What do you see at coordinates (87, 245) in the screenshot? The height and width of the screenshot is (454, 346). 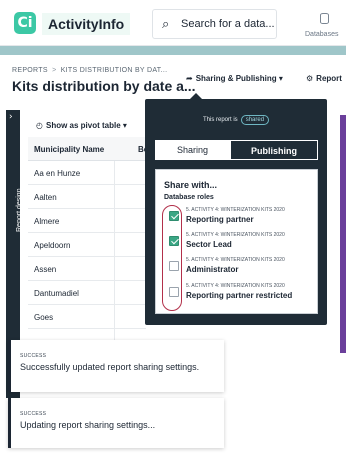 I see `table-row: Apeldoorn` at bounding box center [87, 245].